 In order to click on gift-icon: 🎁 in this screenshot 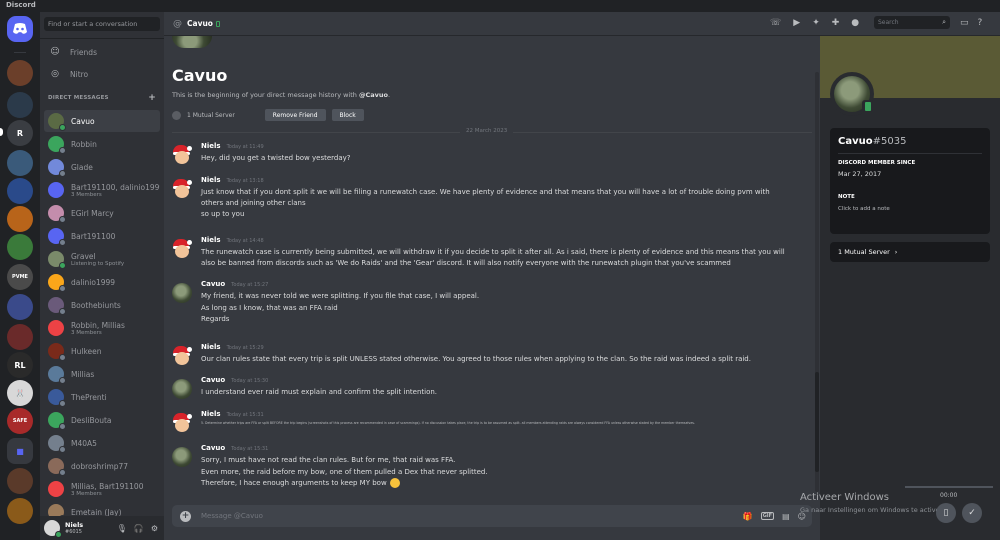, I will do `click(748, 516)`.